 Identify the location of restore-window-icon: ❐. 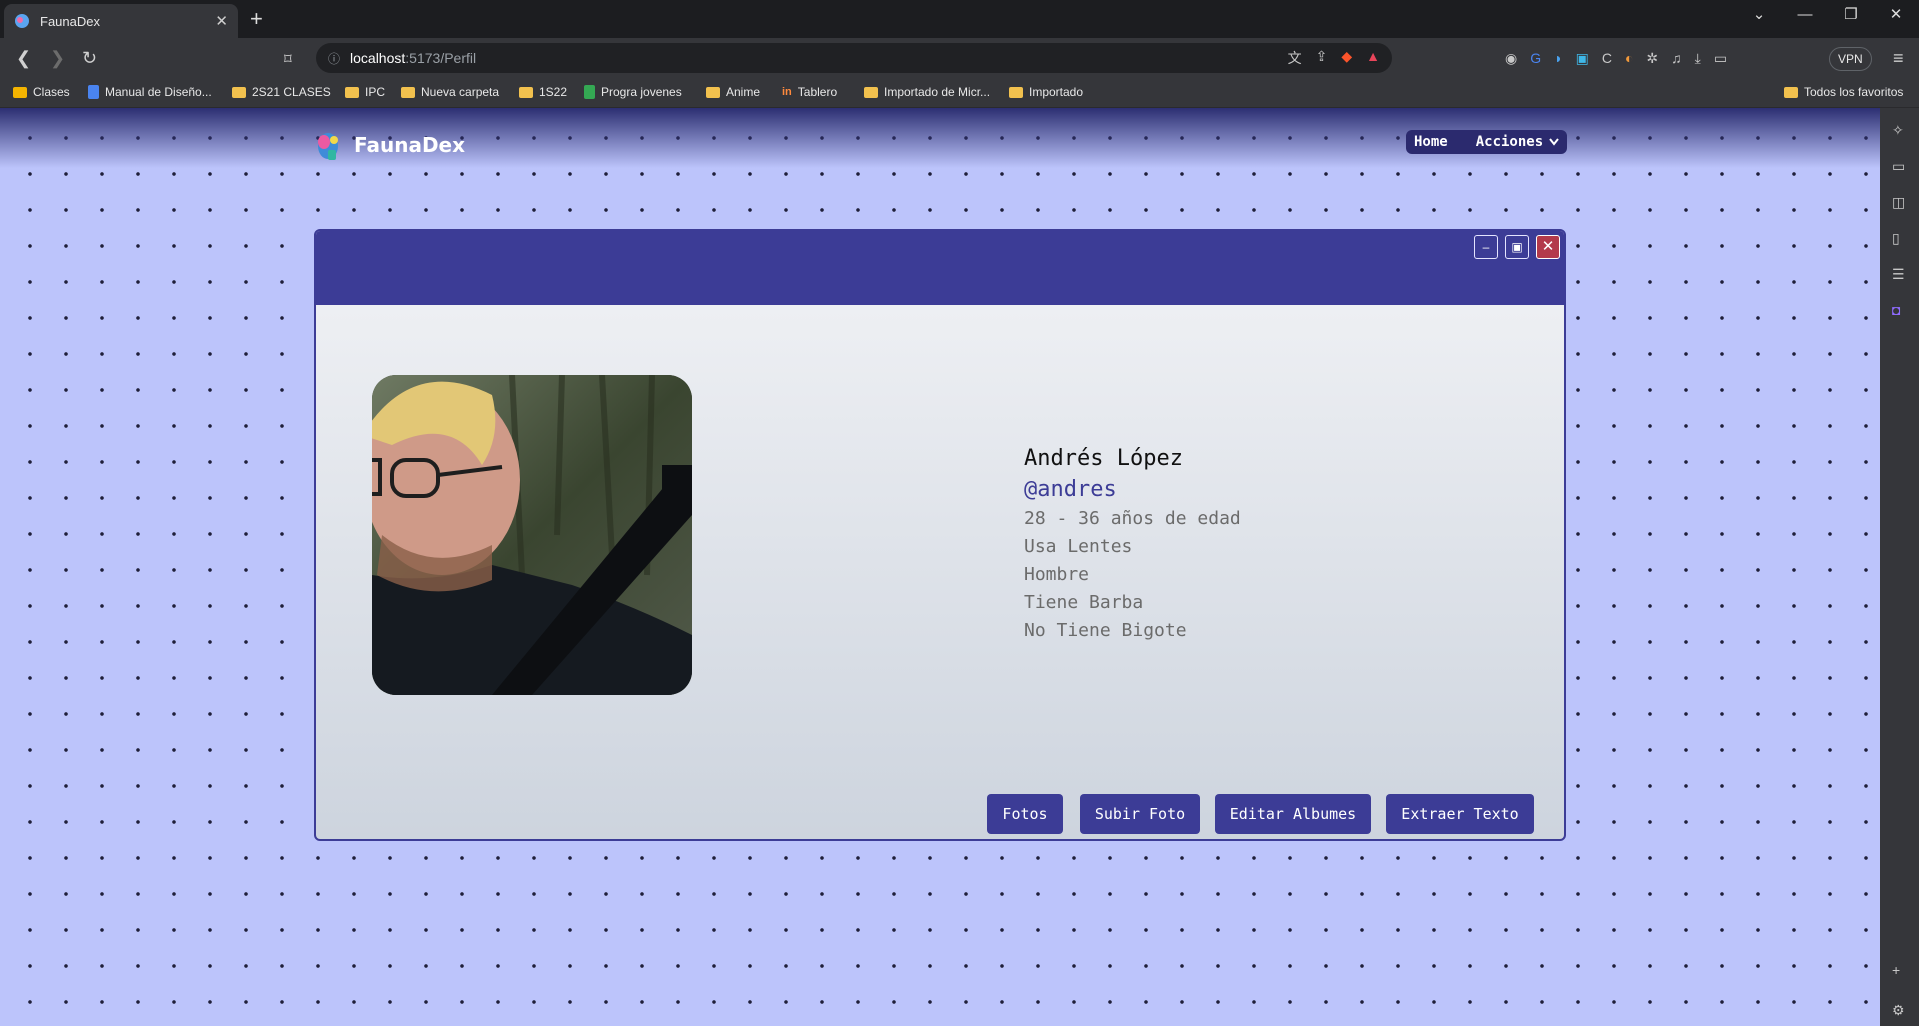
(1851, 15).